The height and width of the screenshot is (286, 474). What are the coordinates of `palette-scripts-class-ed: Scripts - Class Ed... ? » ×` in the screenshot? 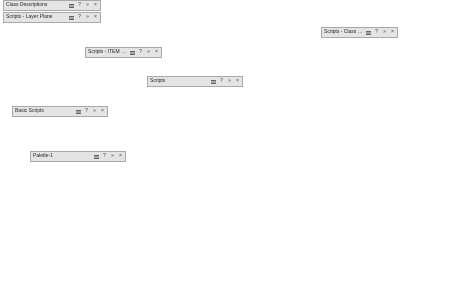 It's located at (359, 32).